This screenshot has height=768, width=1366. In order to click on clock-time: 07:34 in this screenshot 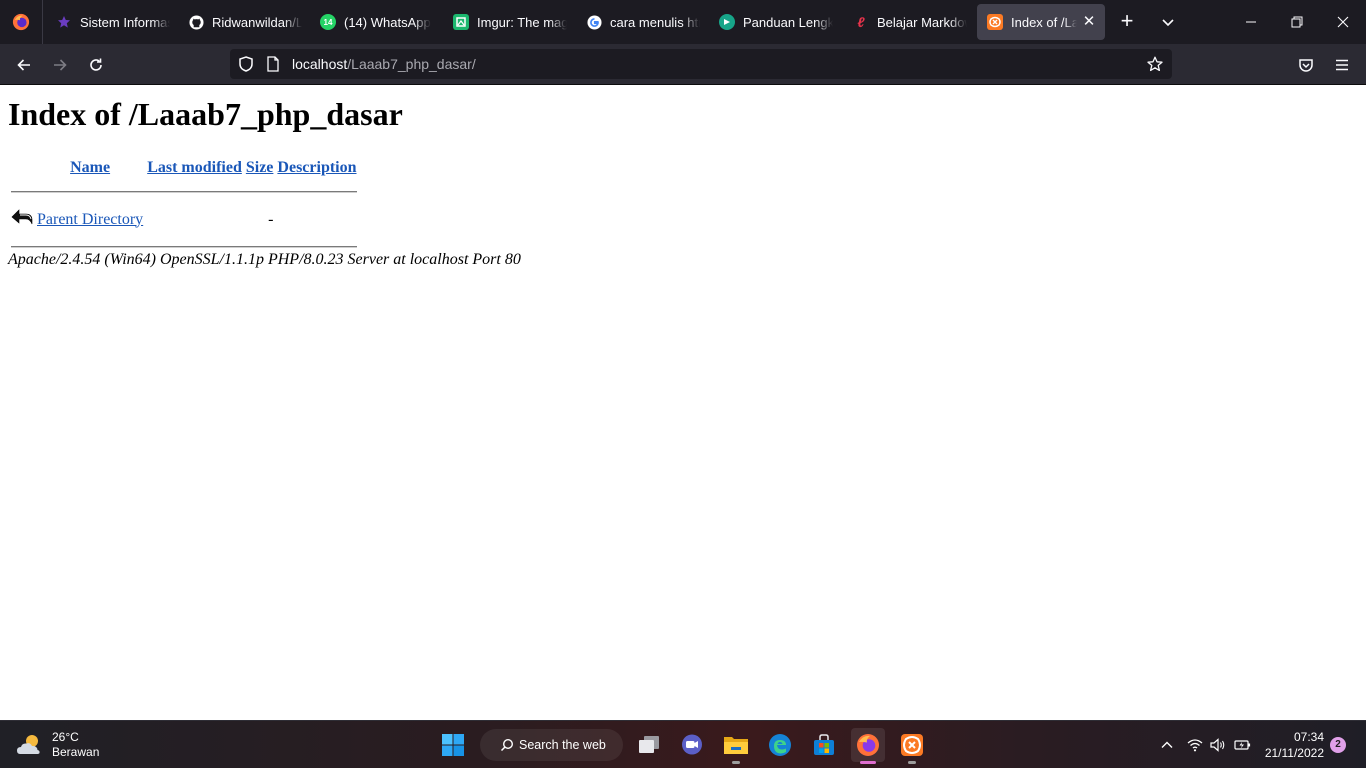, I will do `click(1308, 737)`.